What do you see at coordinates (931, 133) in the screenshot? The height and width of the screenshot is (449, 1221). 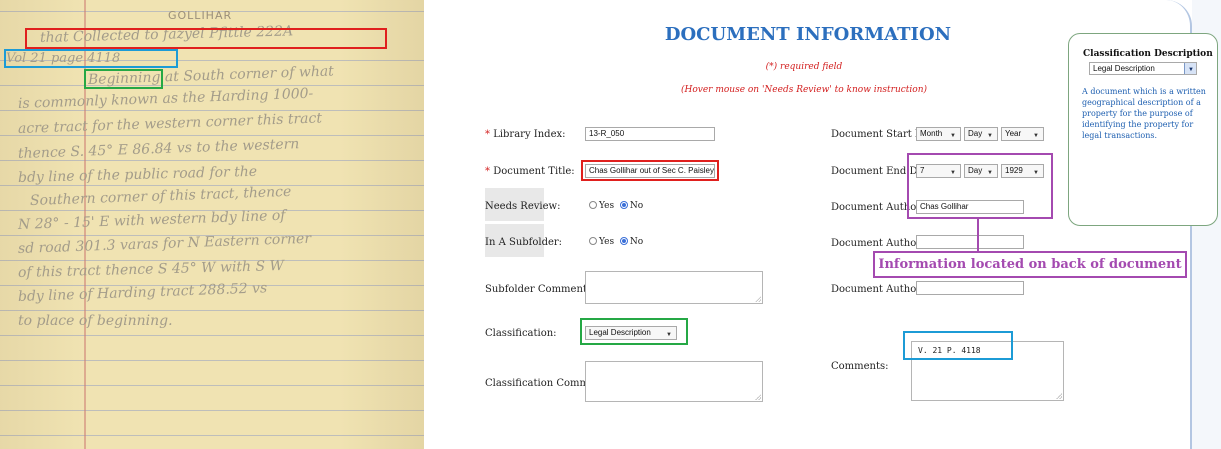 I see `start-month-value: Month` at bounding box center [931, 133].